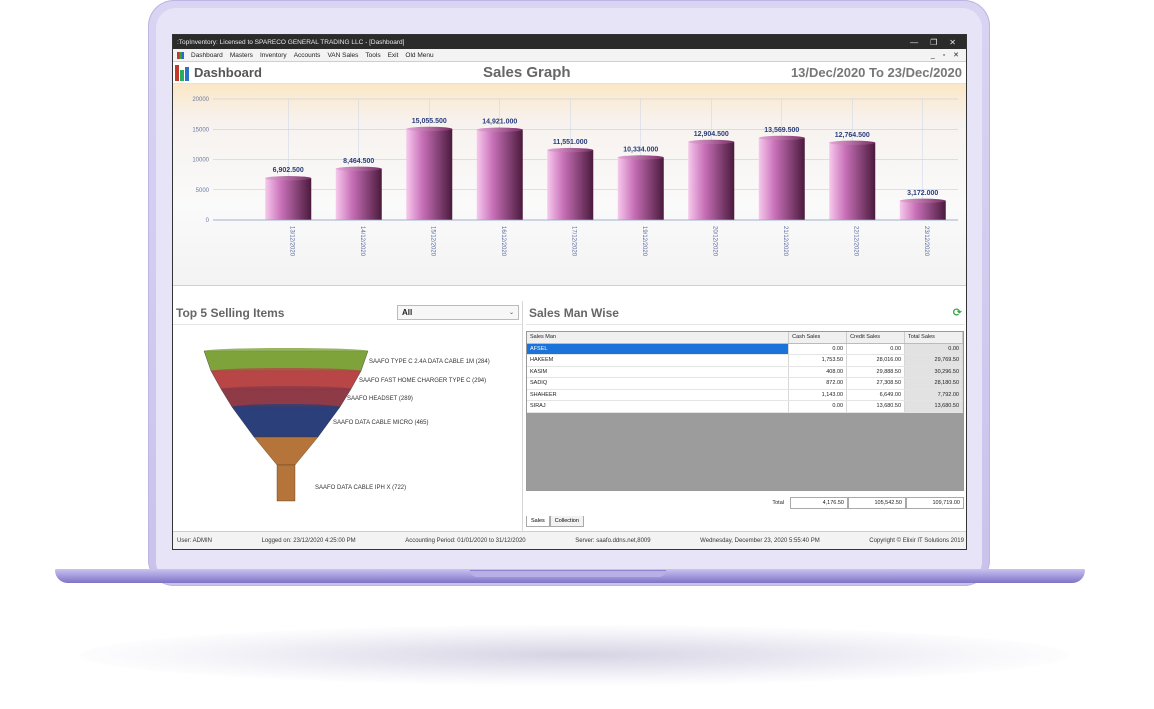 Image resolution: width=1154 pixels, height=709 pixels. I want to click on cell-cash: 1,143.00, so click(818, 395).